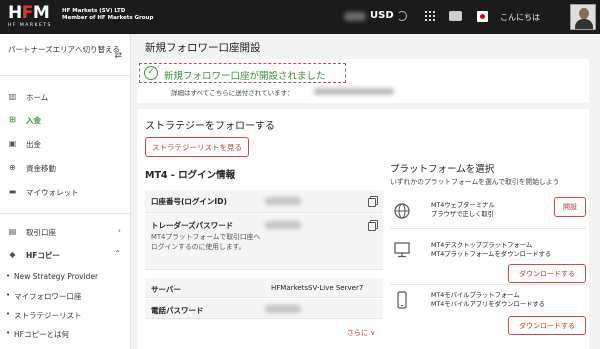 The width and height of the screenshot is (600, 349). What do you see at coordinates (475, 295) in the screenshot?
I see `platform-mobile-name: MT4モバイルプラットフォーム` at bounding box center [475, 295].